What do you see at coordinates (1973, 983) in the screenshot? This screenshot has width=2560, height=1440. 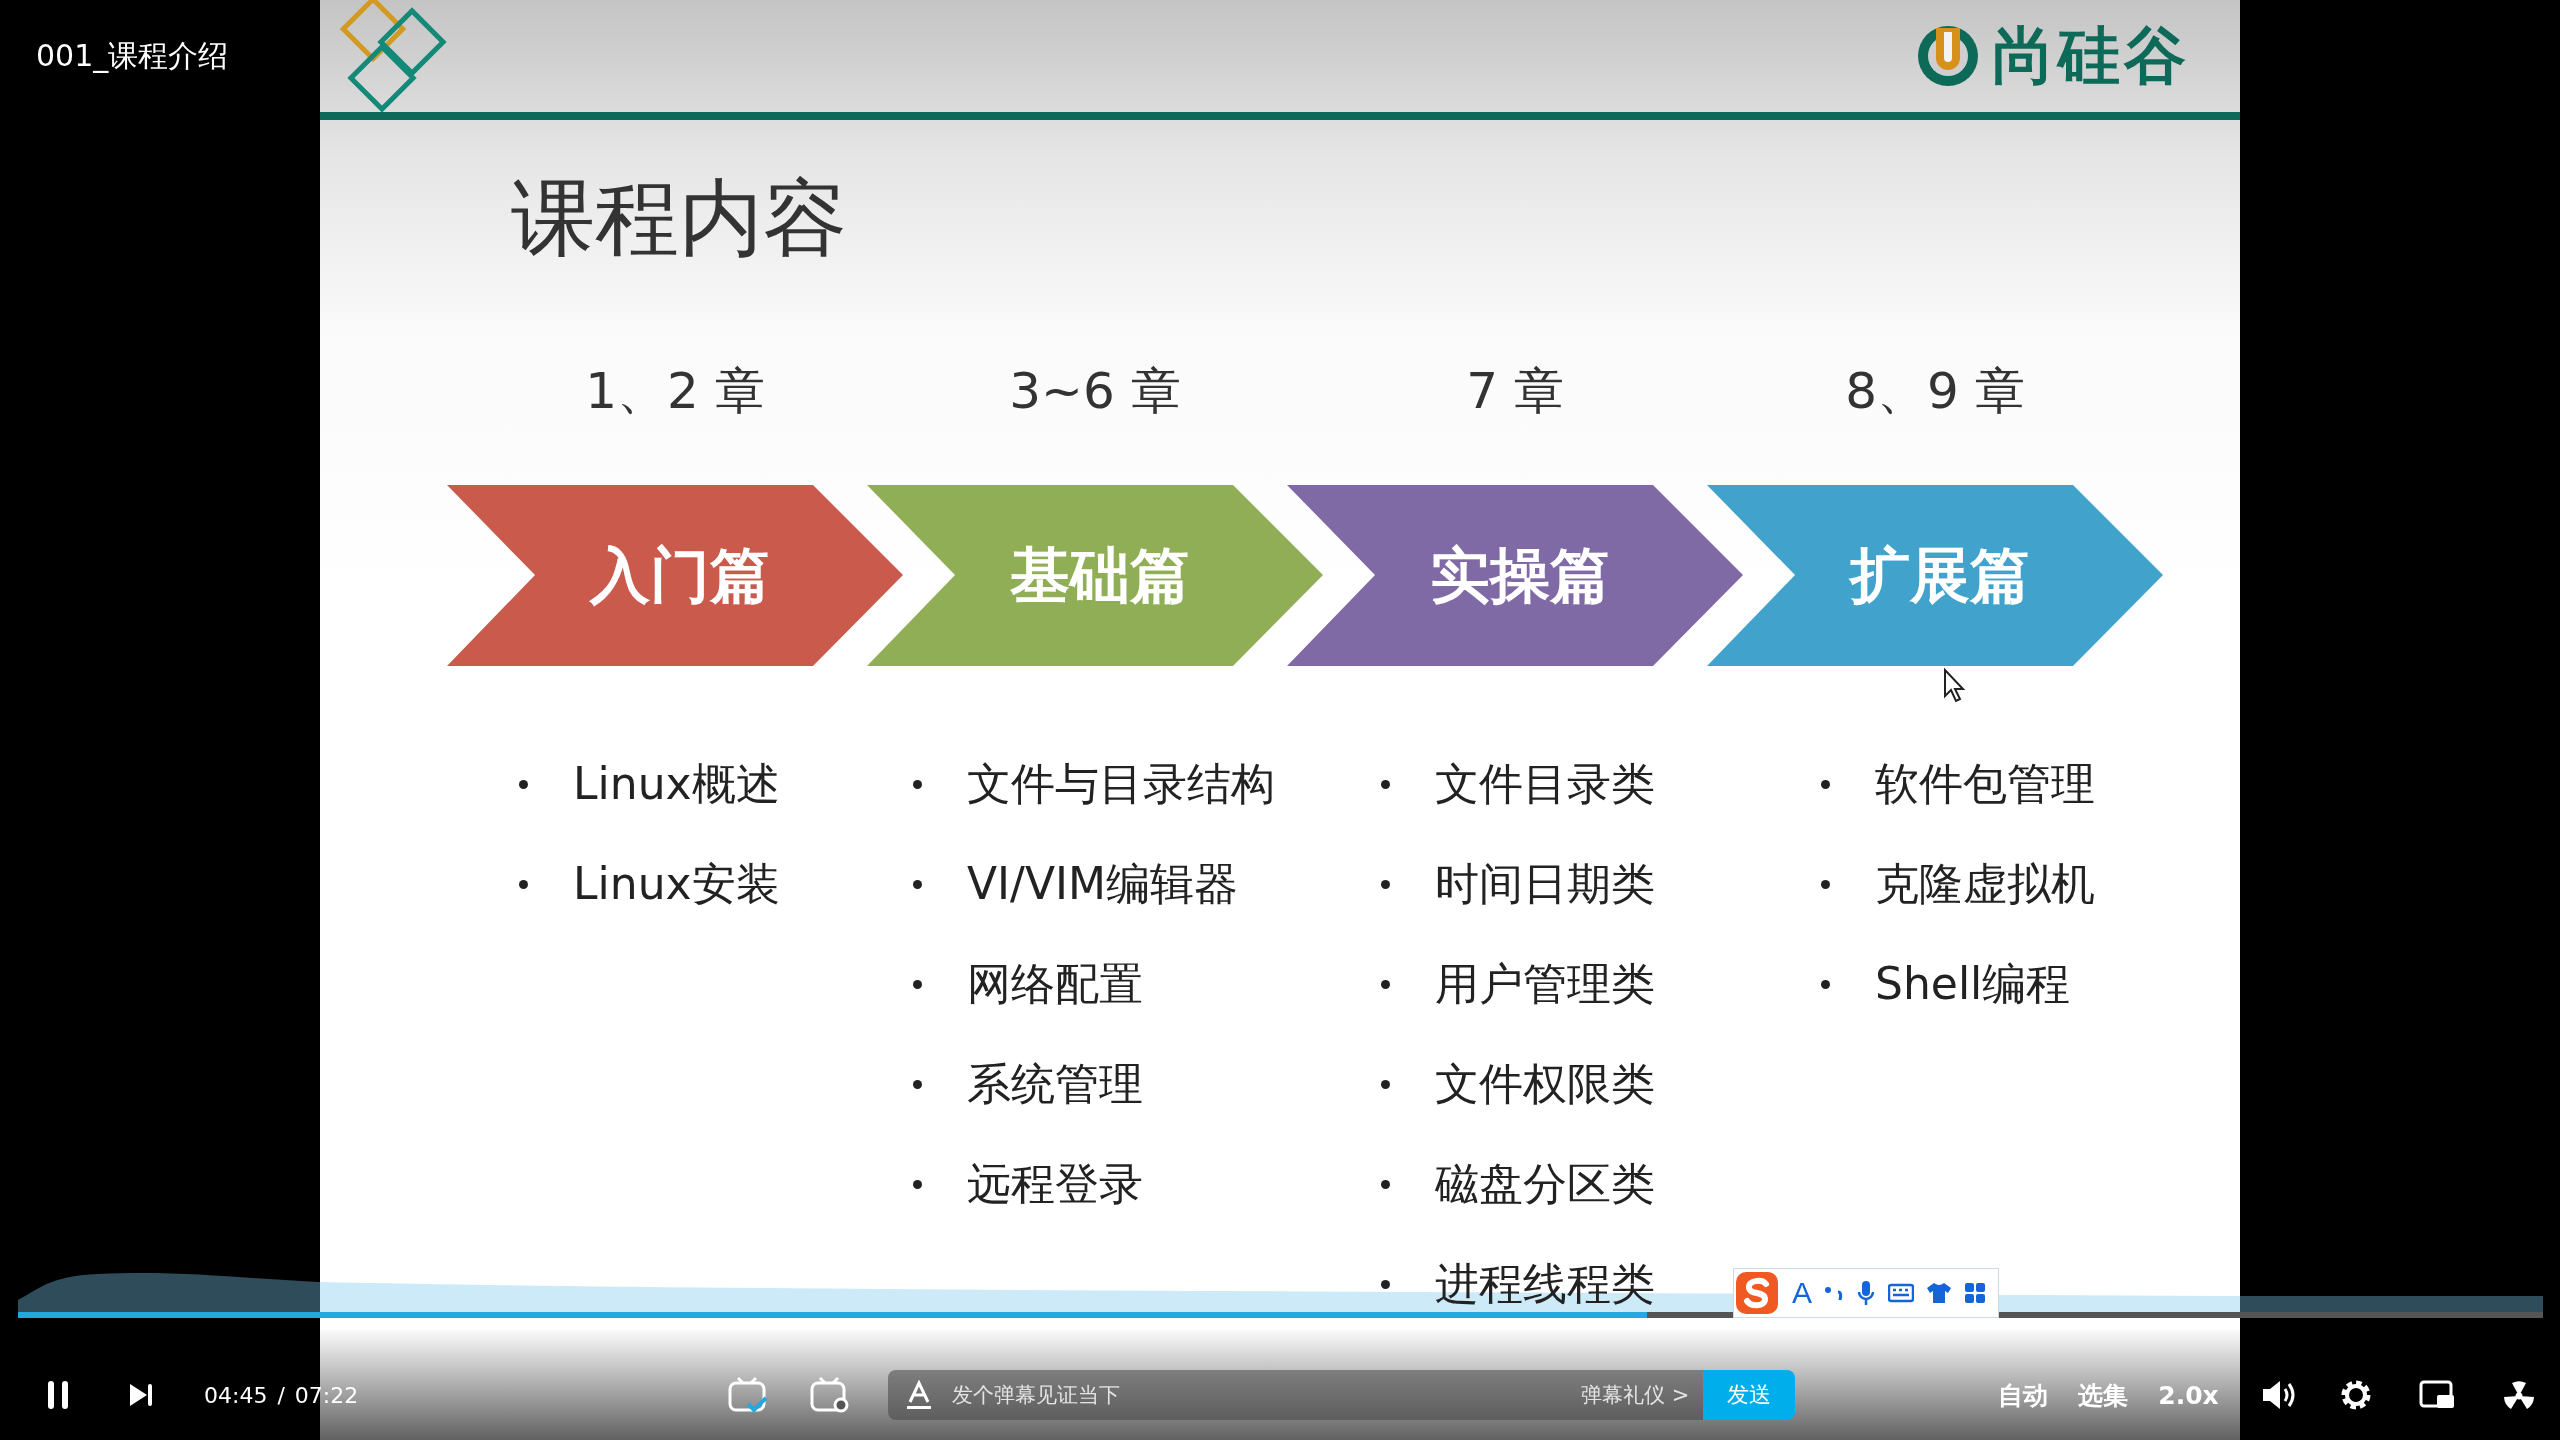 I see `topic-text: Shell编程` at bounding box center [1973, 983].